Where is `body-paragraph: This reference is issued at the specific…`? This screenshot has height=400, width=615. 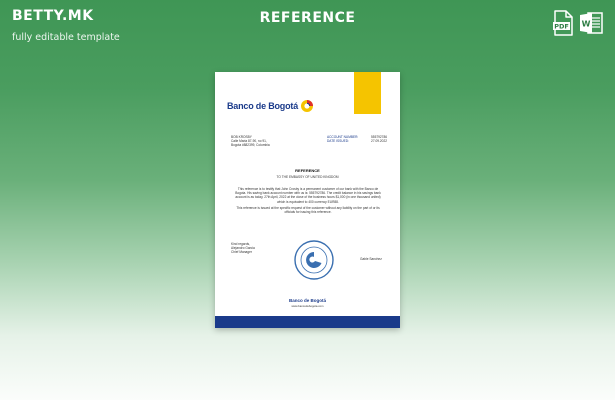
body-paragraph: This reference is issued at the specific… is located at coordinates (308, 210).